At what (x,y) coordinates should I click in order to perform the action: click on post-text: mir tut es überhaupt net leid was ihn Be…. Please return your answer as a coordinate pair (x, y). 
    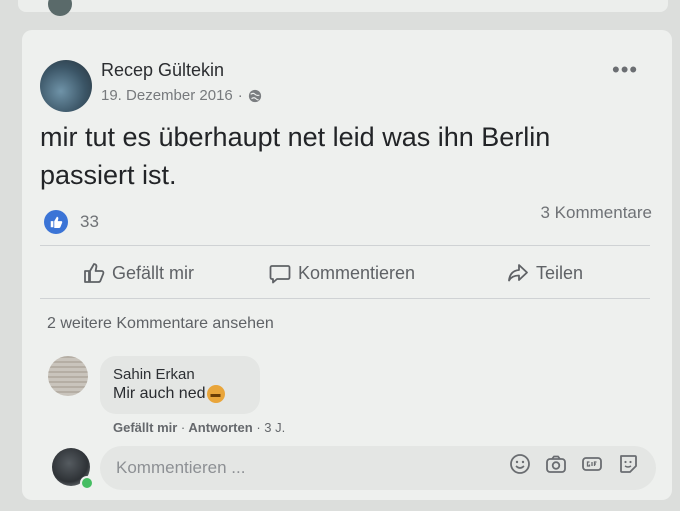
    Looking at the image, I should click on (295, 156).